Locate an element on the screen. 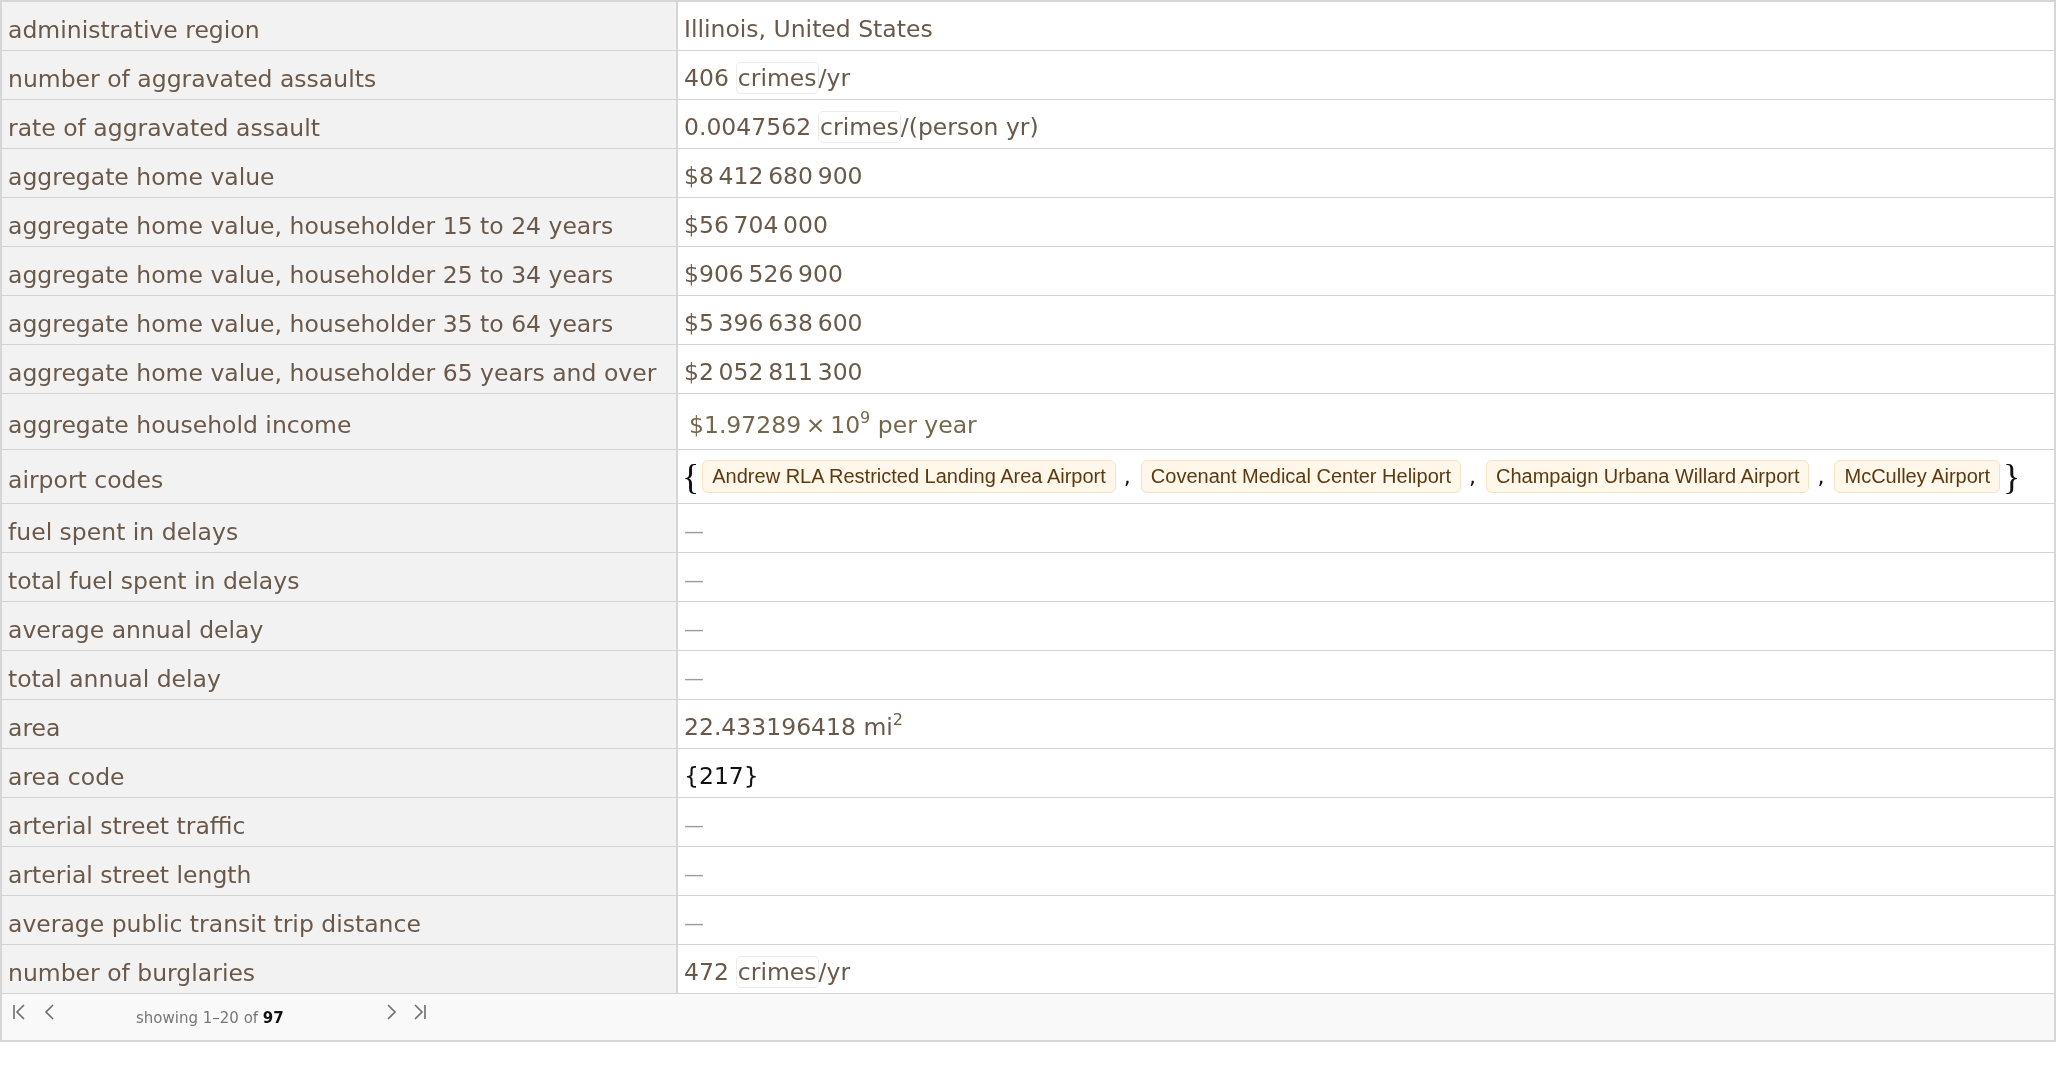 Image resolution: width=2059 pixels, height=1073 pixels. row-value: $906 526 900 is located at coordinates (763, 274).